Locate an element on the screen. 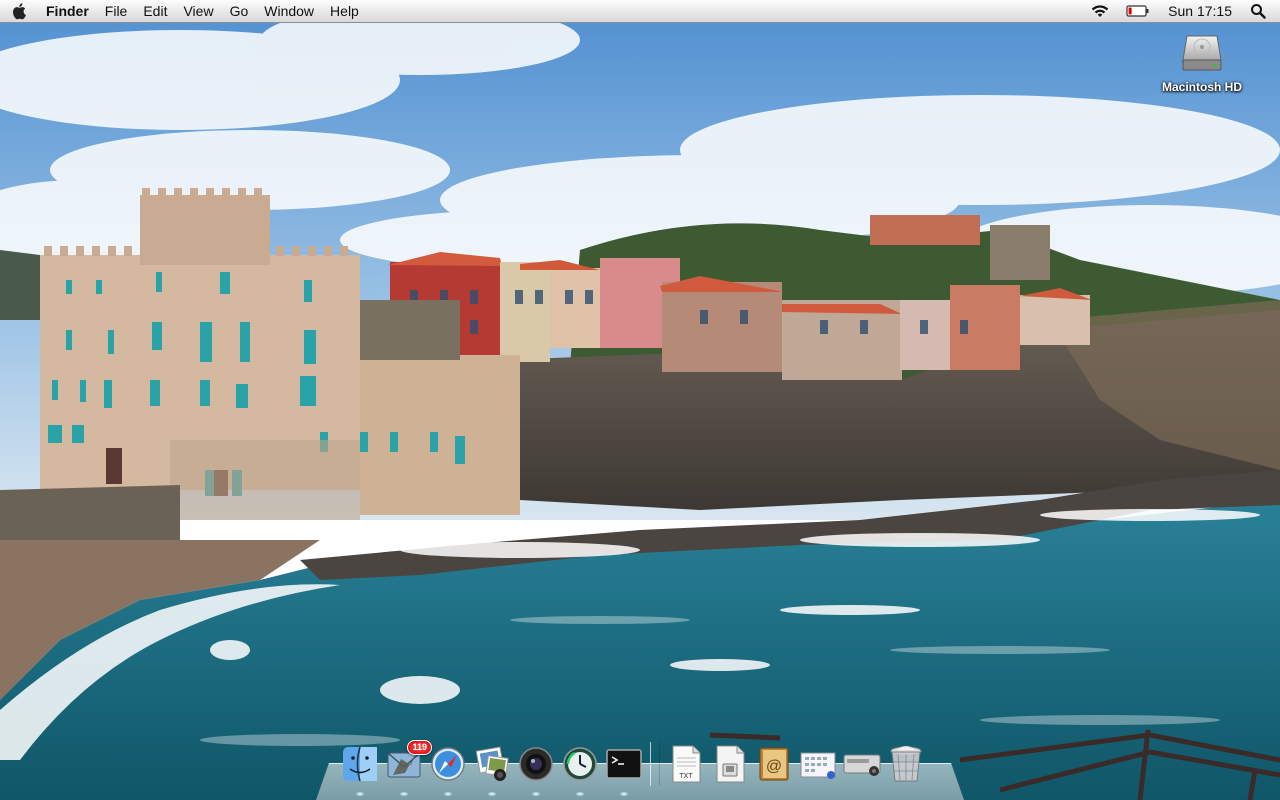  menu-help: Help is located at coordinates (344, 11).